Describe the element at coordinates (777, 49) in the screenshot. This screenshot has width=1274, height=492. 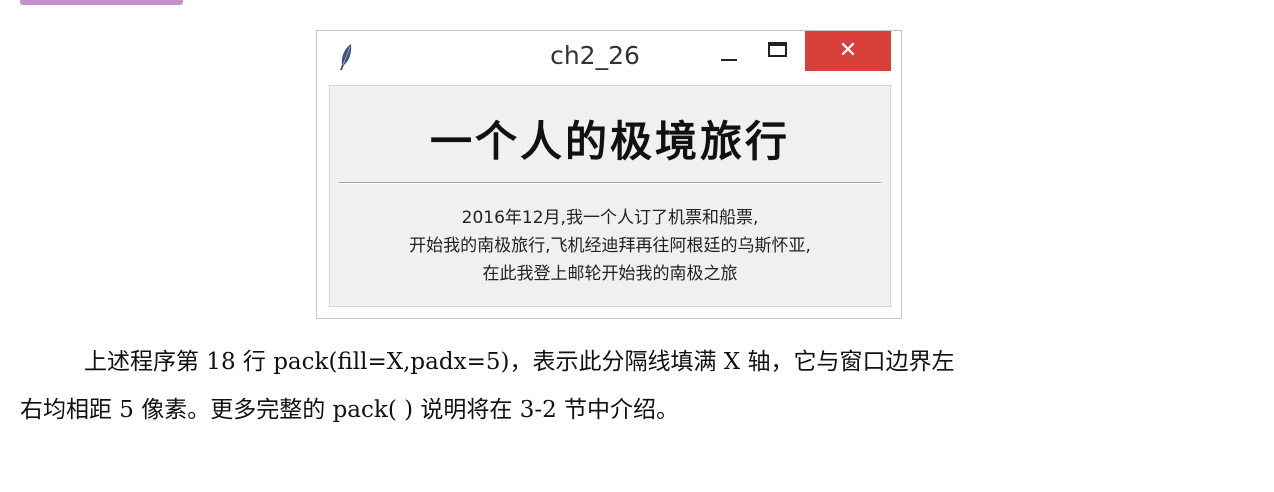
I see `maximize-button` at that location.